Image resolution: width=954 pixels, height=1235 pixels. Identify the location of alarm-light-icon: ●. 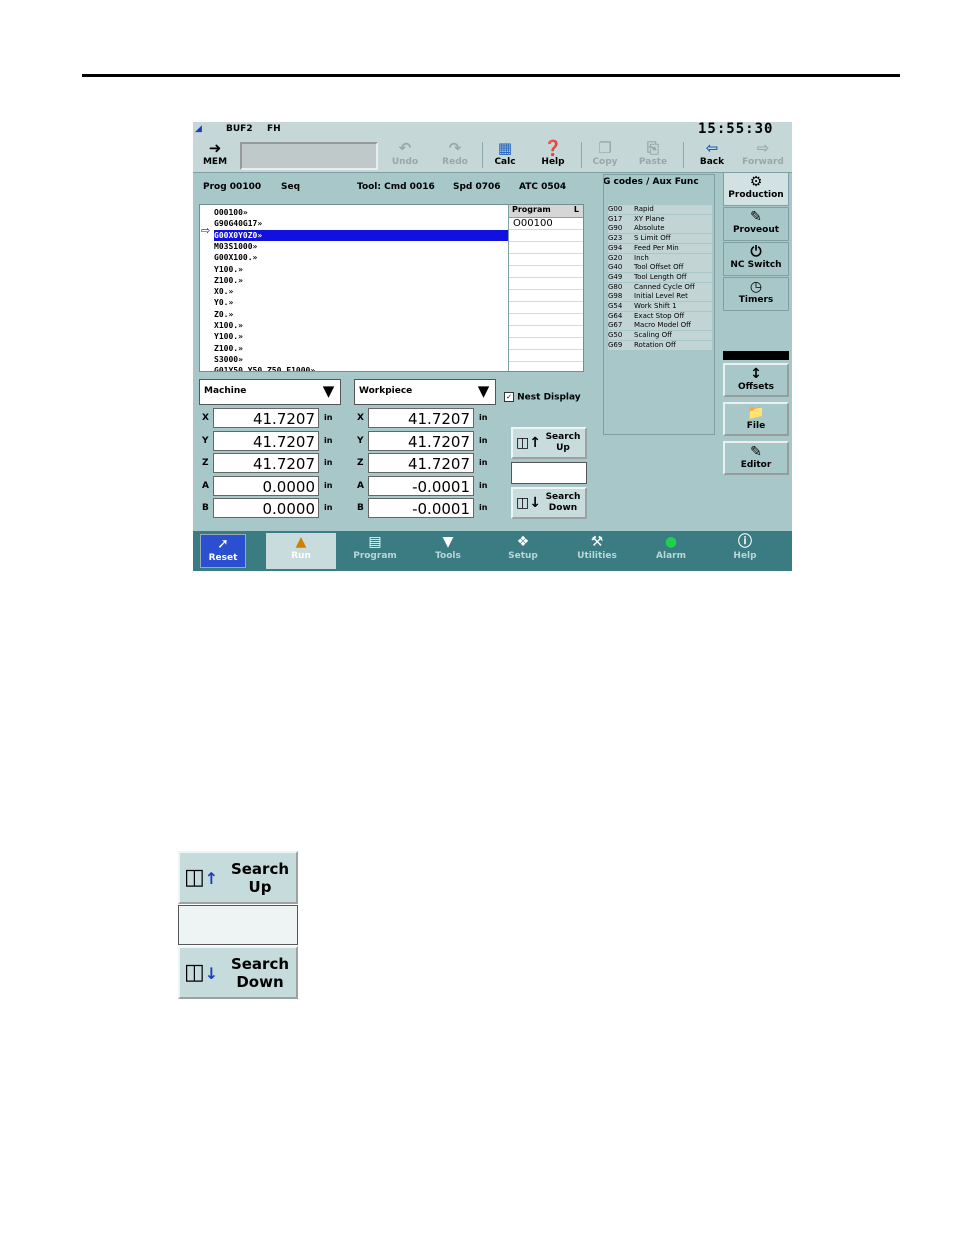
(671, 542).